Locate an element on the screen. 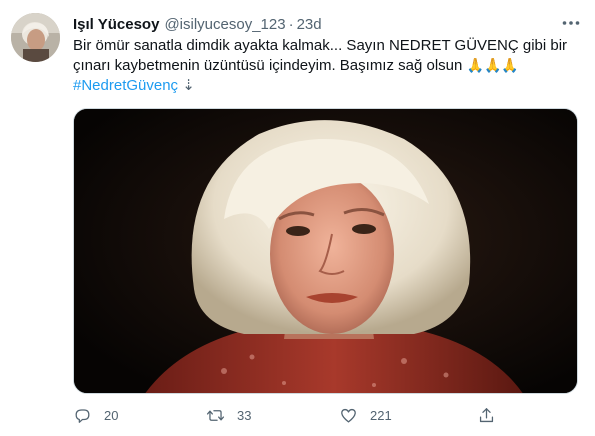 This screenshot has height=436, width=595. author-handle: @isilyucesoy_123 is located at coordinates (224, 24).